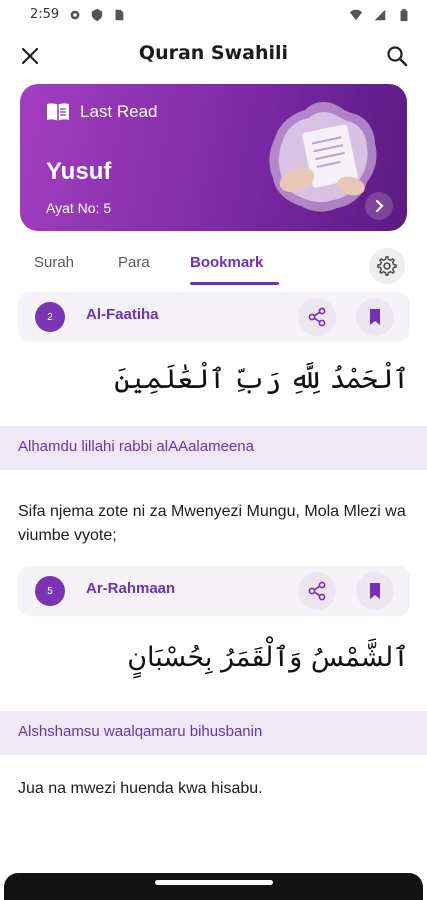 This screenshot has height=900, width=427. I want to click on active-tab-indicator, so click(234, 283).